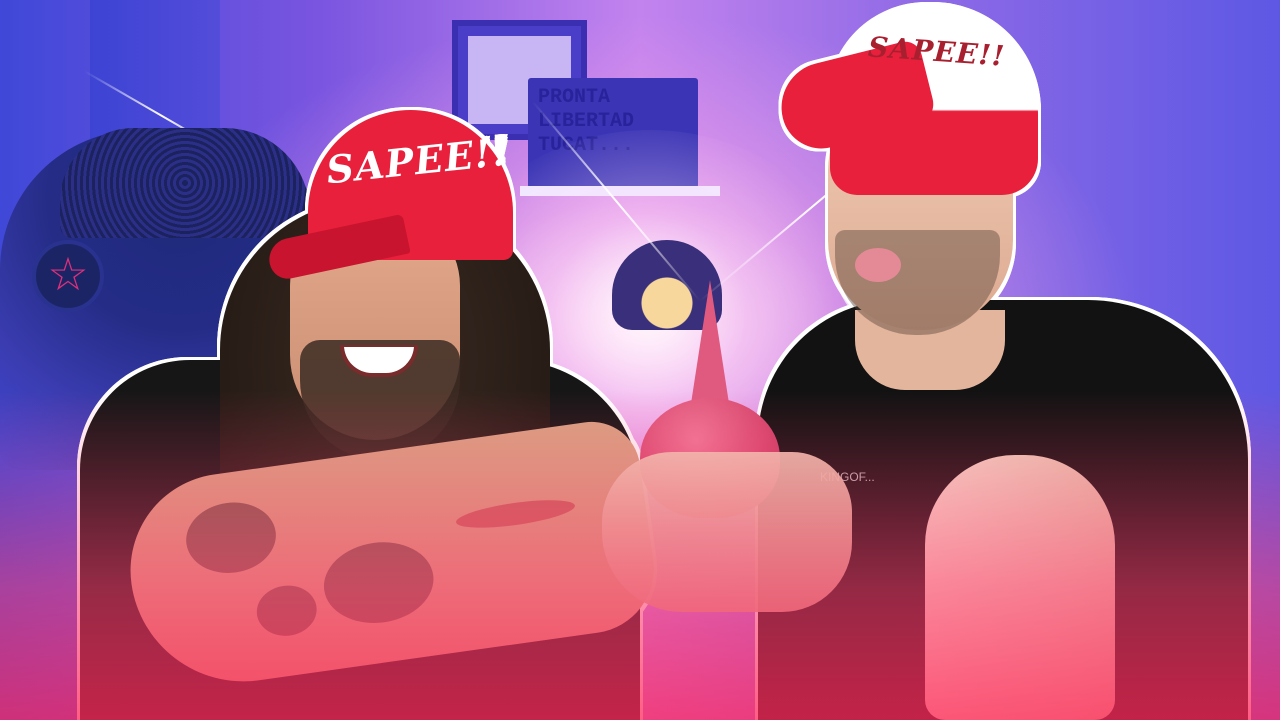 This screenshot has width=1280, height=720. Describe the element at coordinates (456, 459) in the screenshot. I see `sparkle-ray` at that location.